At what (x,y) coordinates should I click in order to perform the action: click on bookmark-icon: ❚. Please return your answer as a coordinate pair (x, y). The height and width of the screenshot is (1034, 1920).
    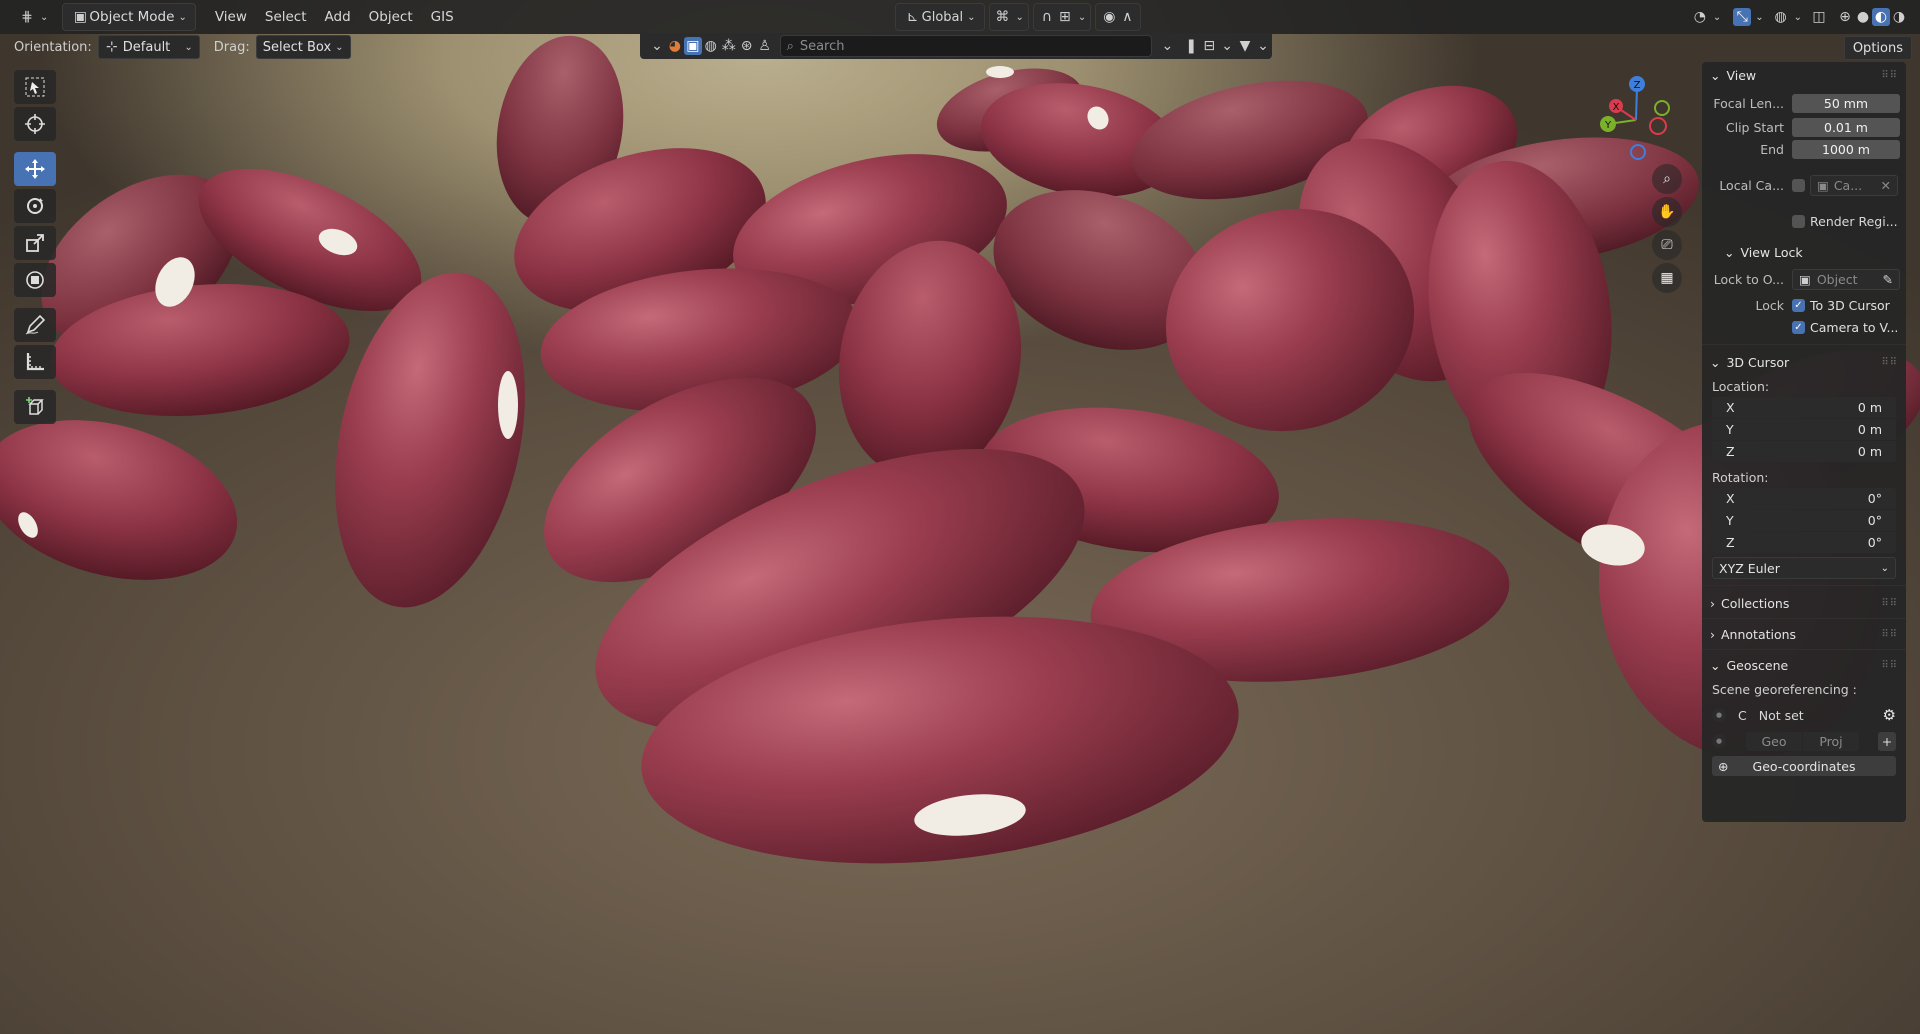
    Looking at the image, I should click on (1191, 46).